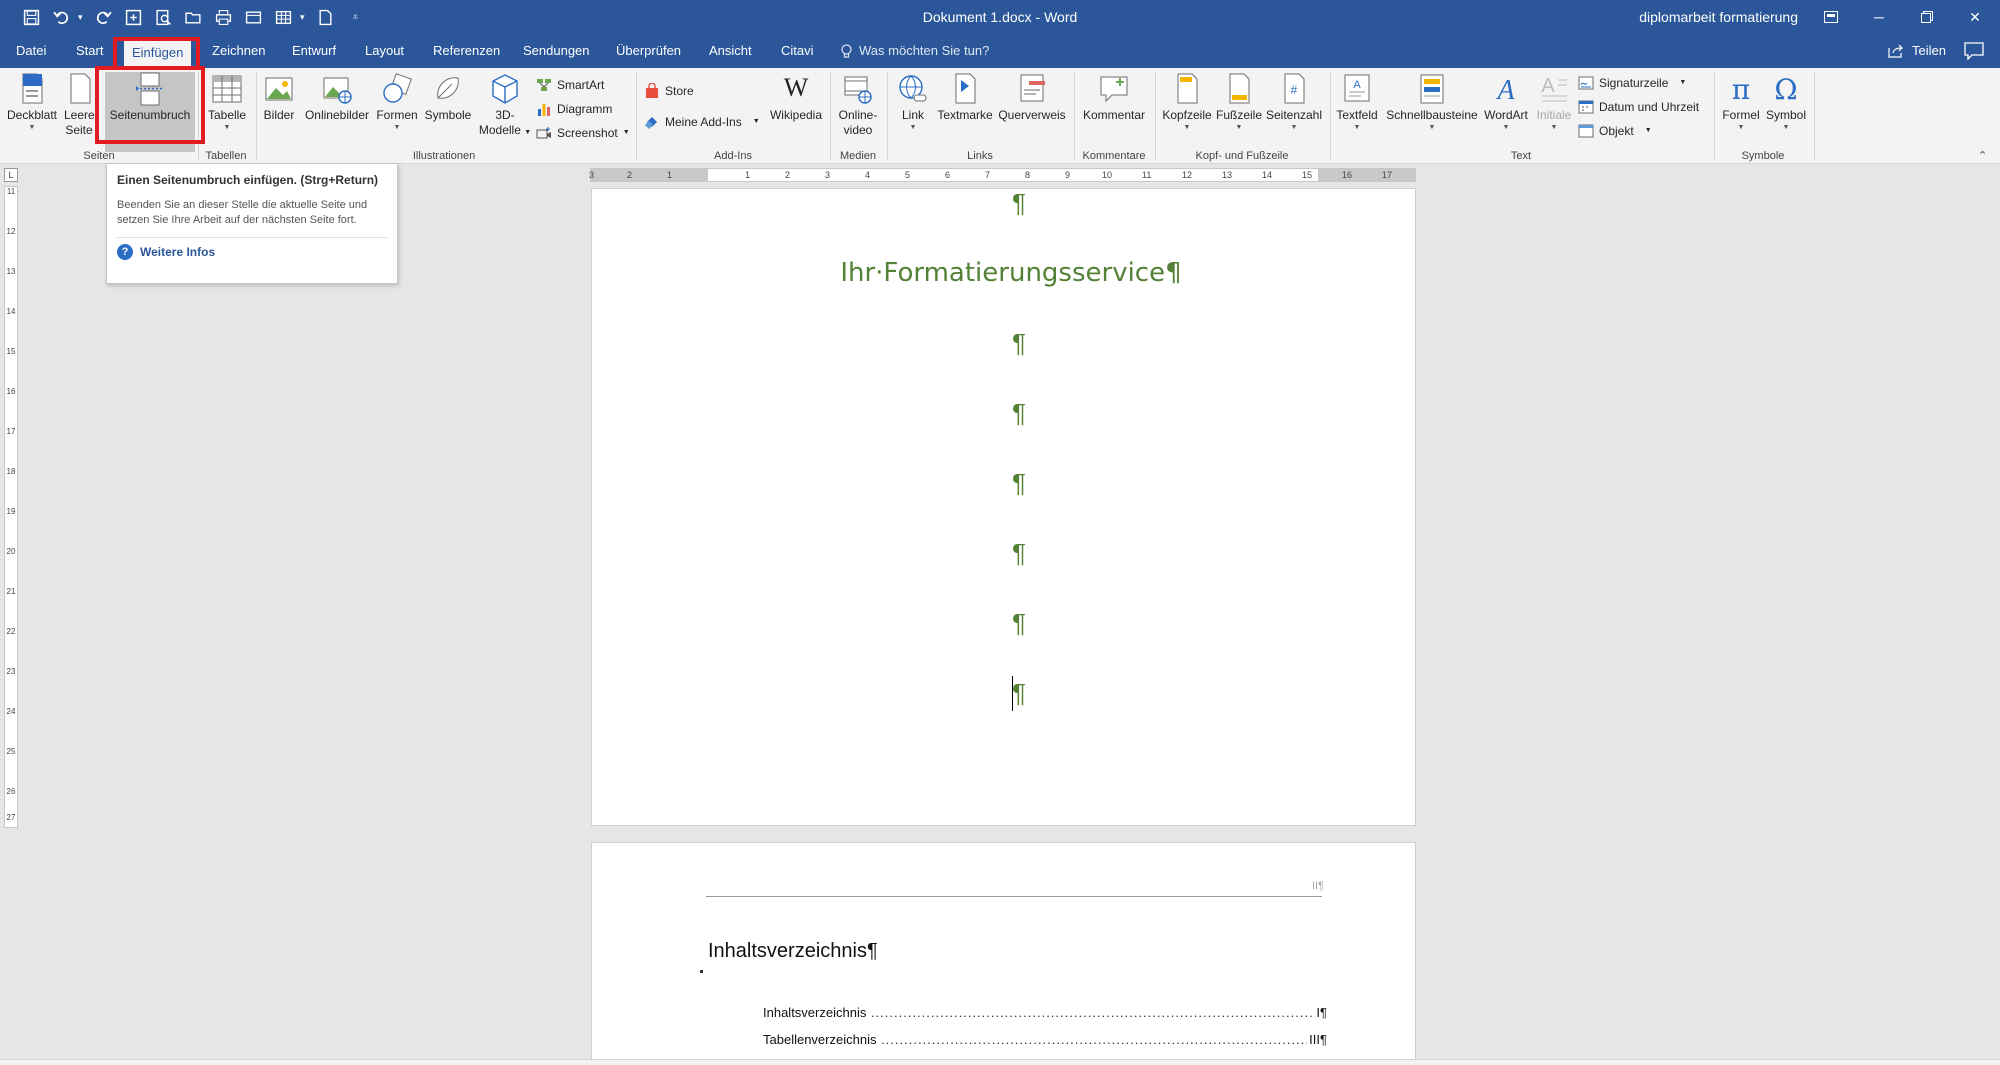  What do you see at coordinates (701, 971) in the screenshot?
I see `paragraph-anchor-mark` at bounding box center [701, 971].